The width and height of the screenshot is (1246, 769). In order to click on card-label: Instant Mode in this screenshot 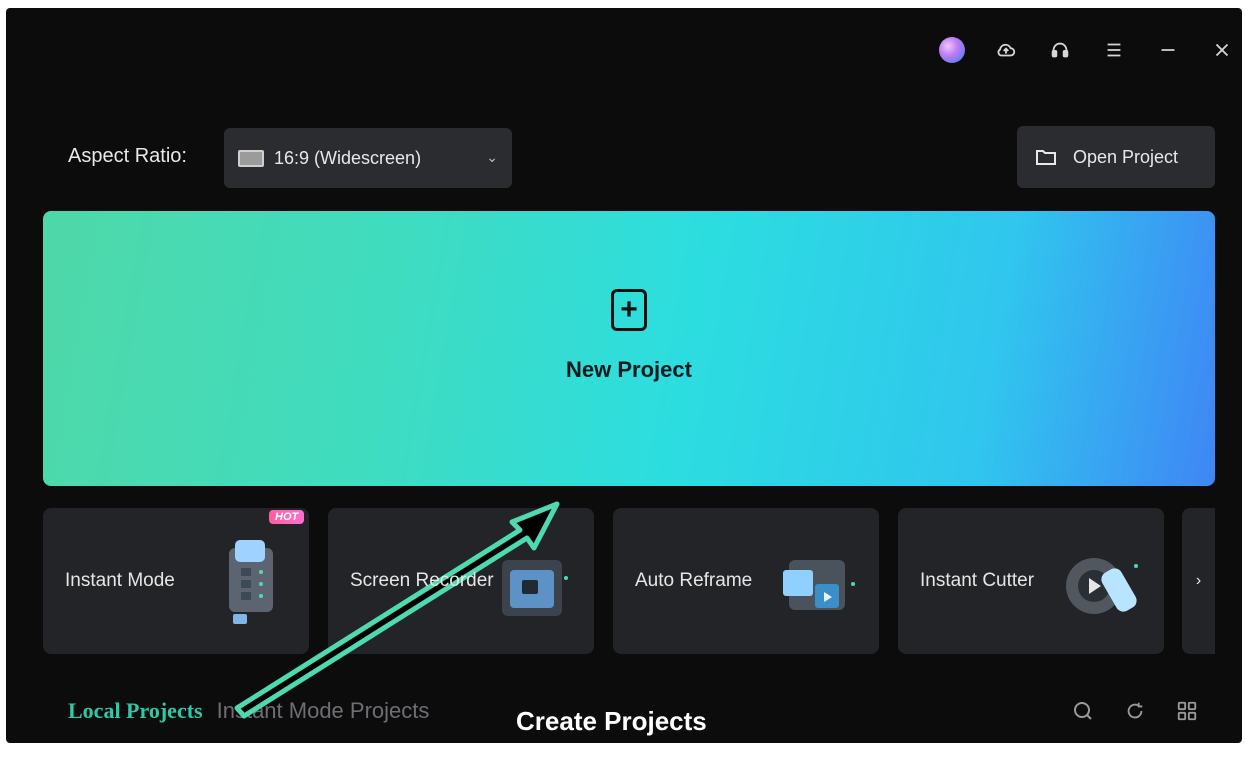, I will do `click(120, 580)`.